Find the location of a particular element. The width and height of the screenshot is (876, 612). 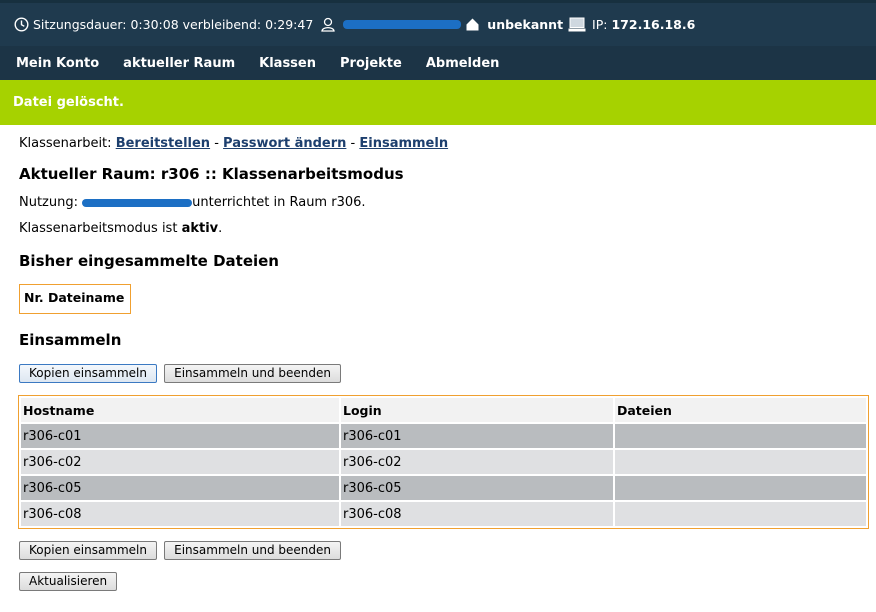

nav-projekte: Projekte is located at coordinates (371, 63).